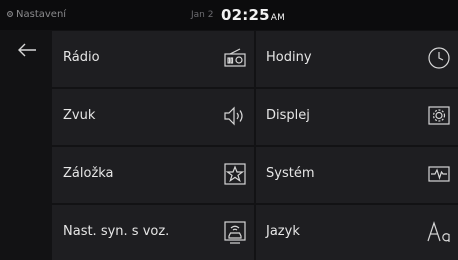 The width and height of the screenshot is (458, 260). Describe the element at coordinates (439, 232) in the screenshot. I see `language-icon` at that location.